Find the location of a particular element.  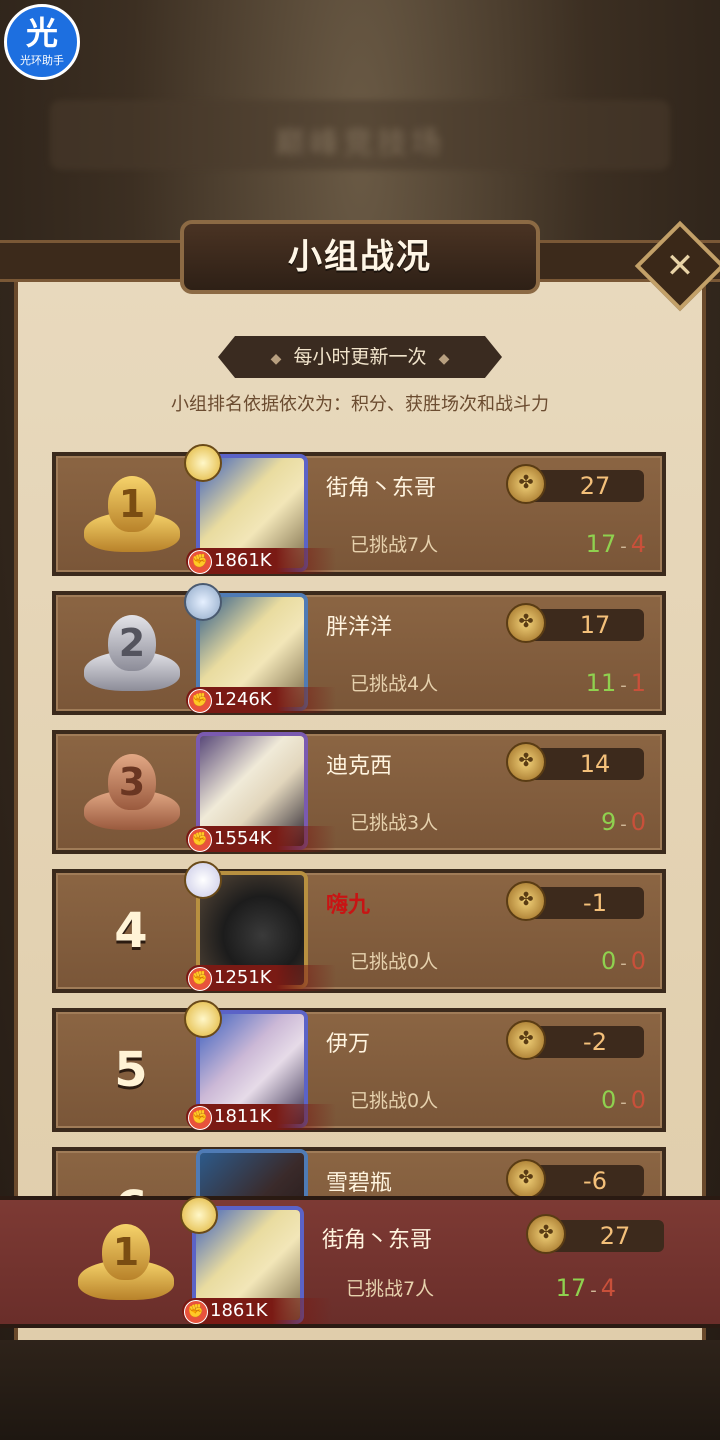

wins: 9 is located at coordinates (608, 822).